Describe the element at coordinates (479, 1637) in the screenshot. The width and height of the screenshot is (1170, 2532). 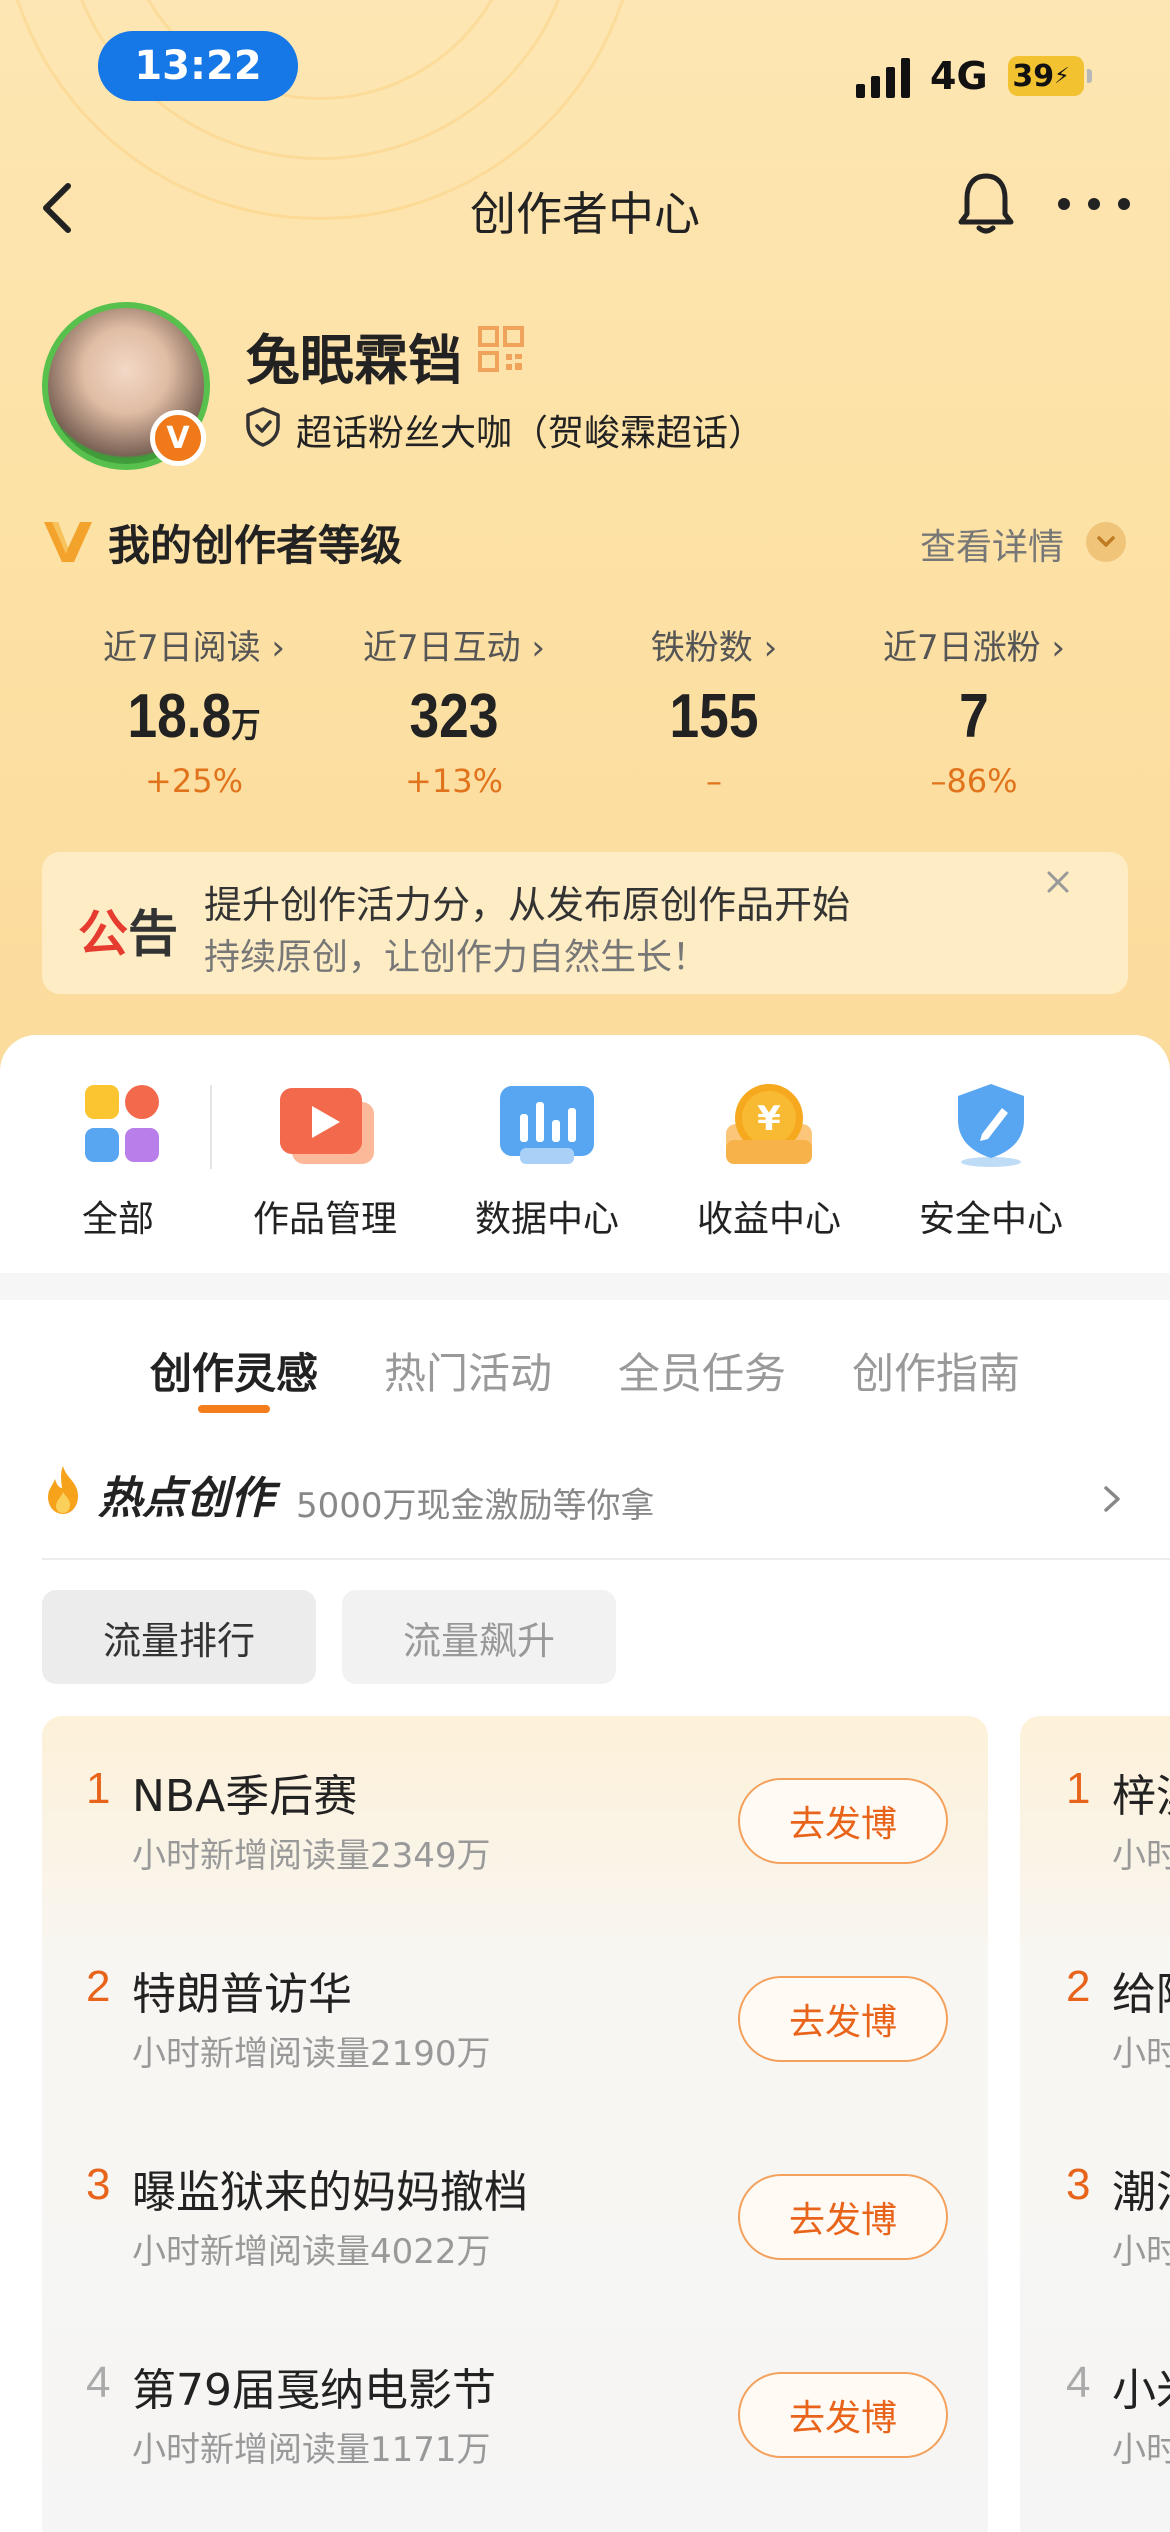
I see `filter-traffic-rising: 流量飙升` at that location.